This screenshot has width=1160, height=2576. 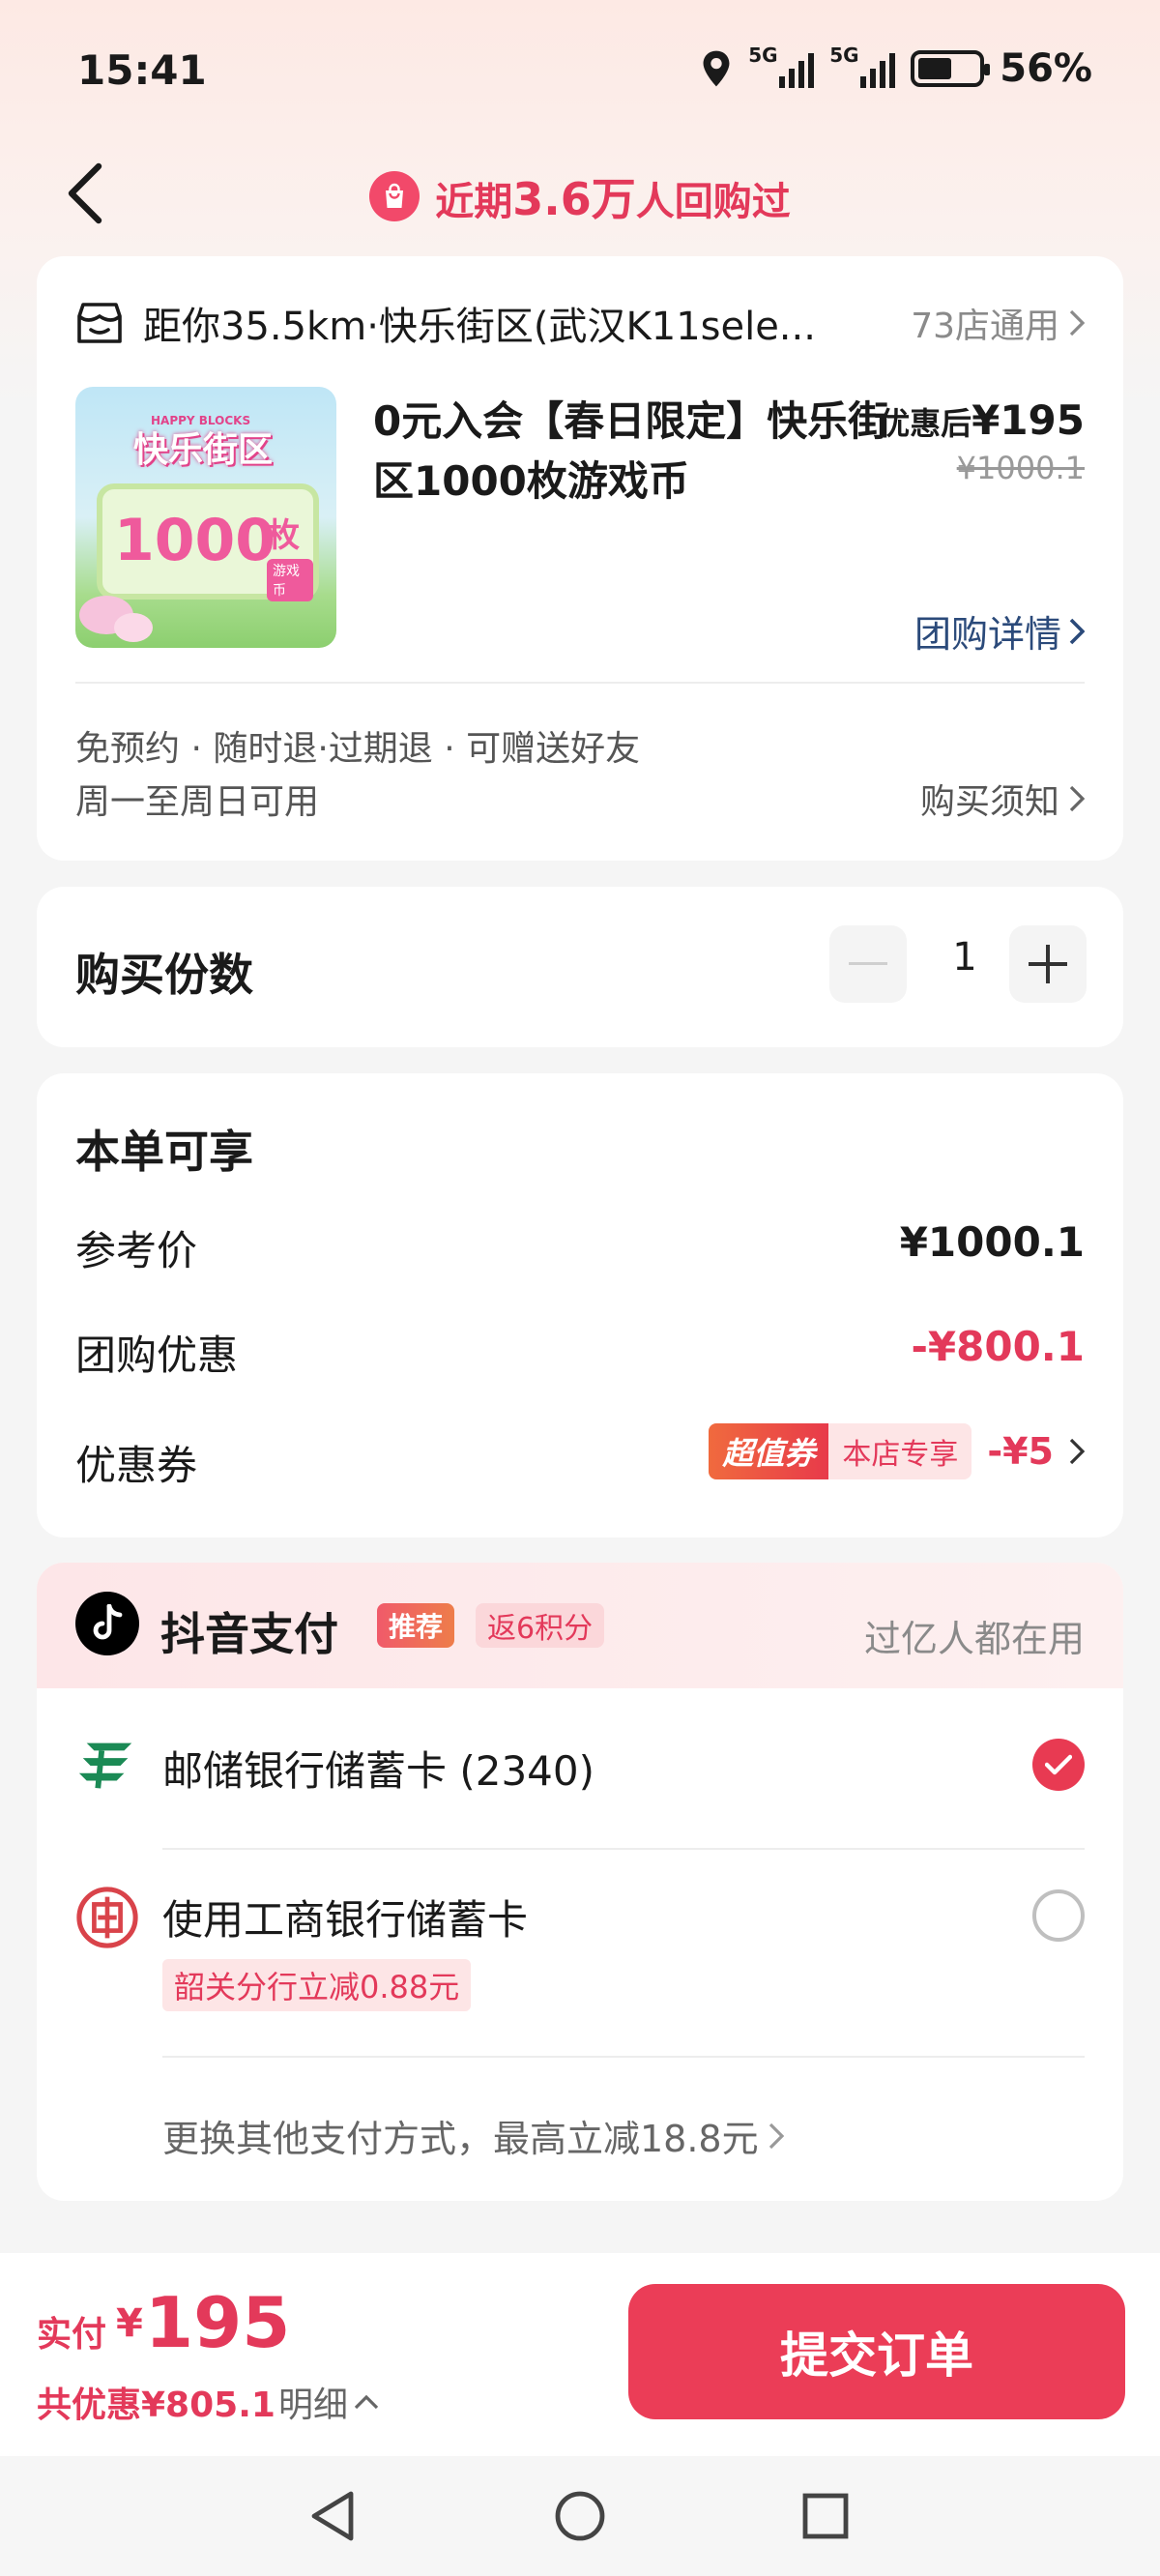 I want to click on reference-price-value: ¥1000.1, so click(x=992, y=1242).